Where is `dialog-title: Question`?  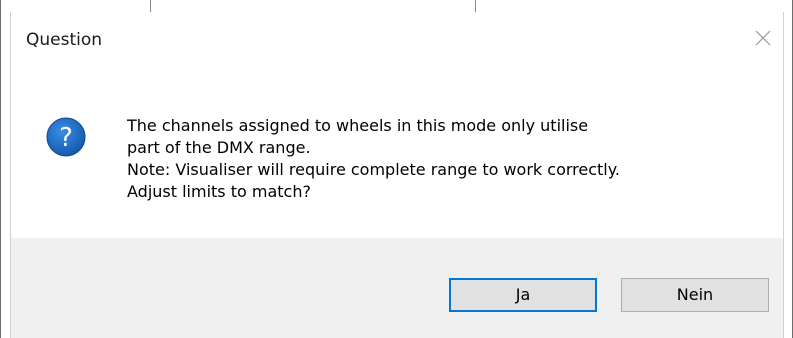 dialog-title: Question is located at coordinates (64, 40).